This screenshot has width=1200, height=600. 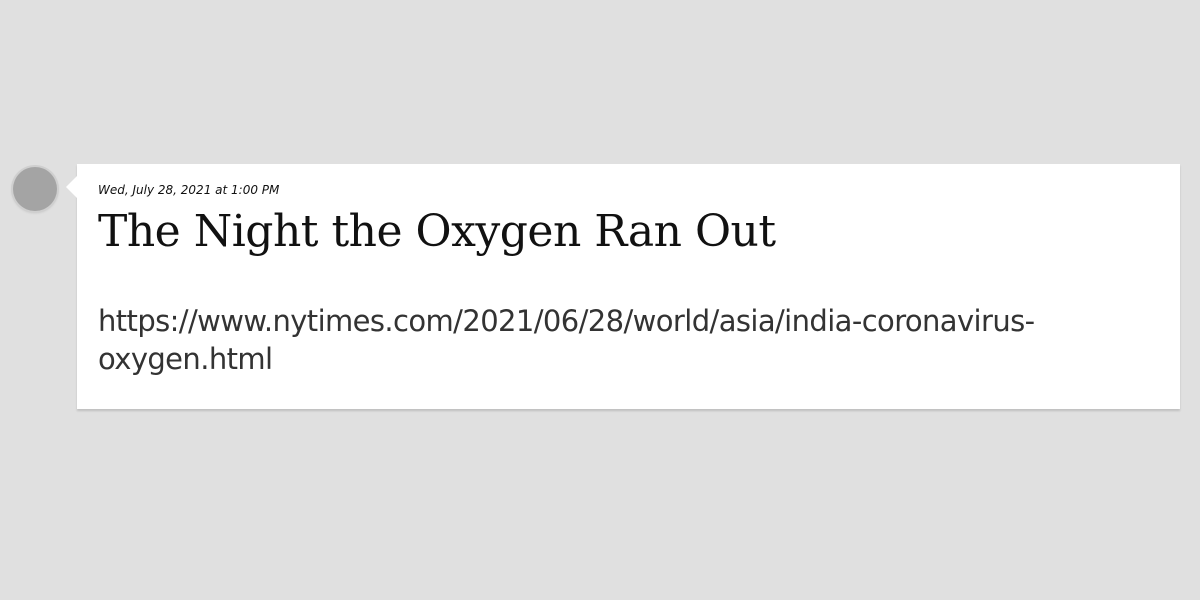 I want to click on card-pointer-arrow, so click(x=71, y=187).